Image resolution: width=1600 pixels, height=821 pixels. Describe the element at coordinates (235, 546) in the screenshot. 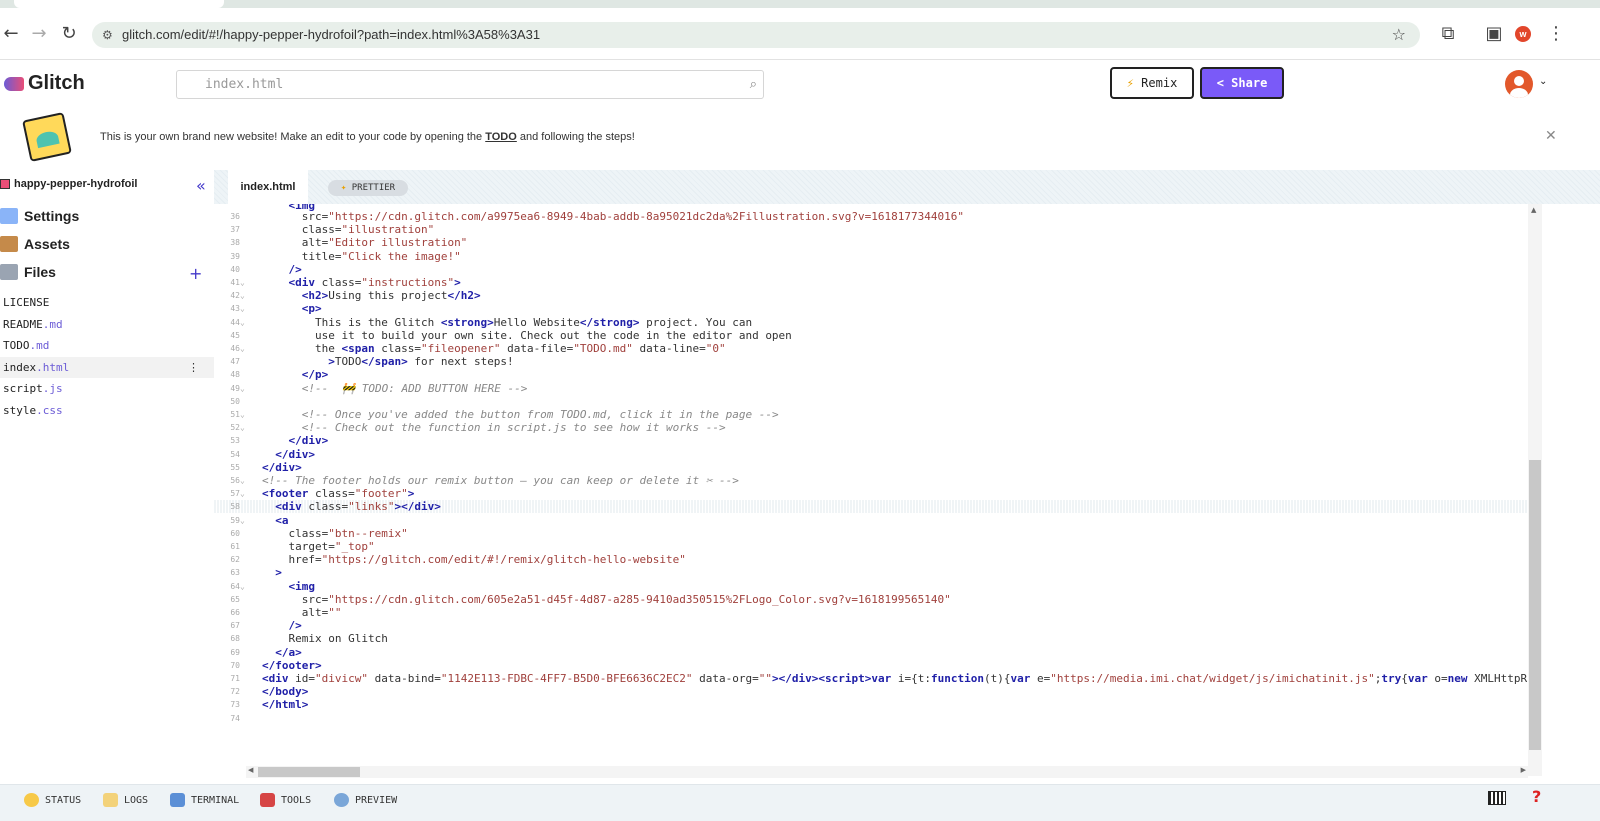

I see `line-number: 61` at that location.